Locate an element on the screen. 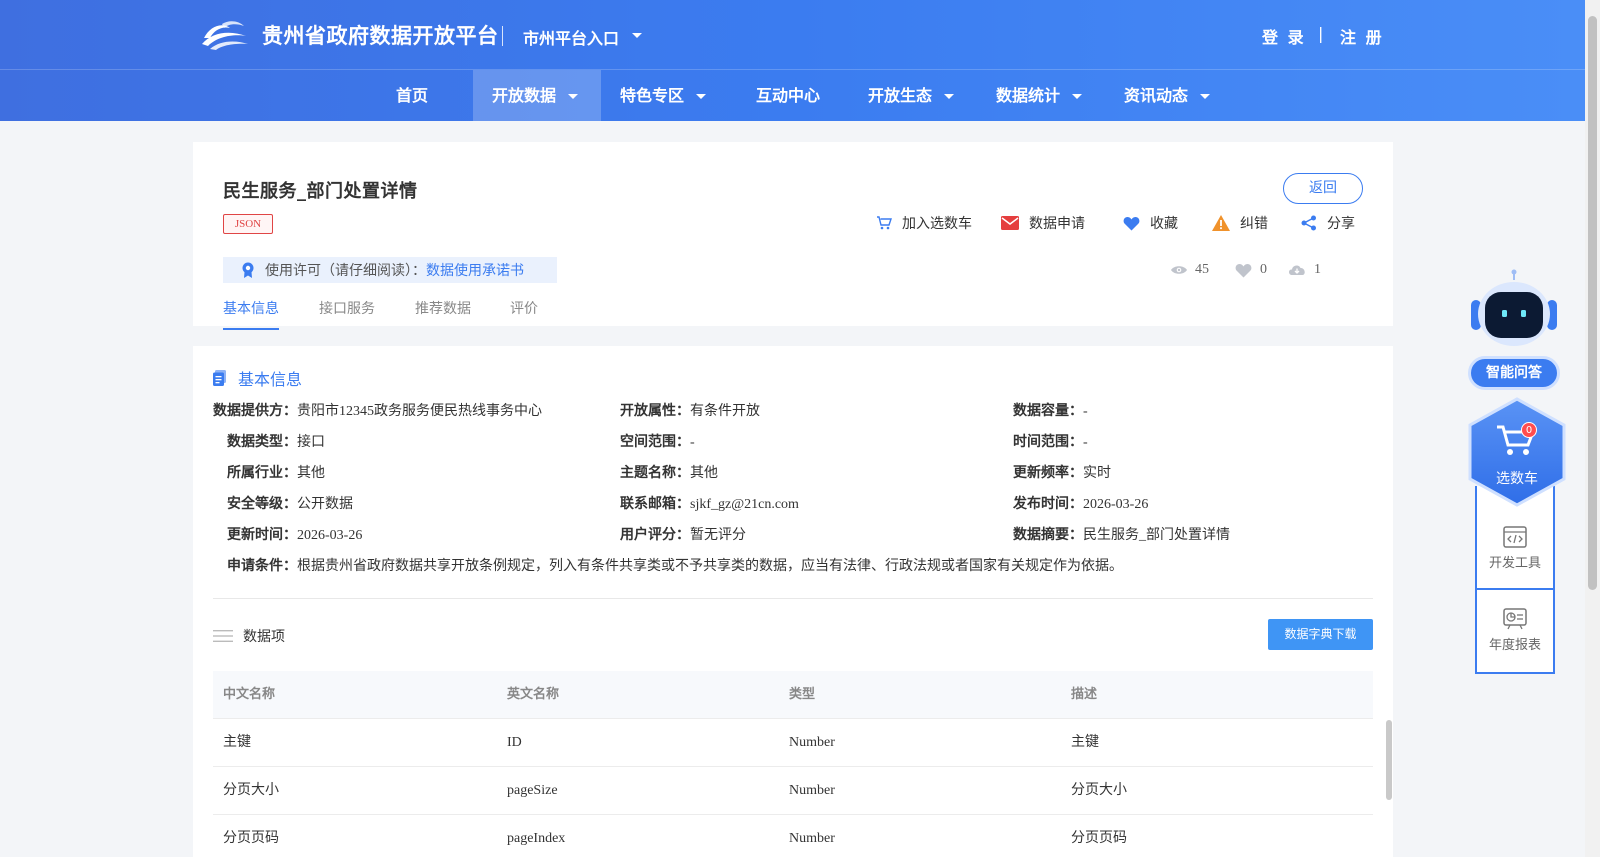  nav-label: 特色专区 is located at coordinates (652, 95).